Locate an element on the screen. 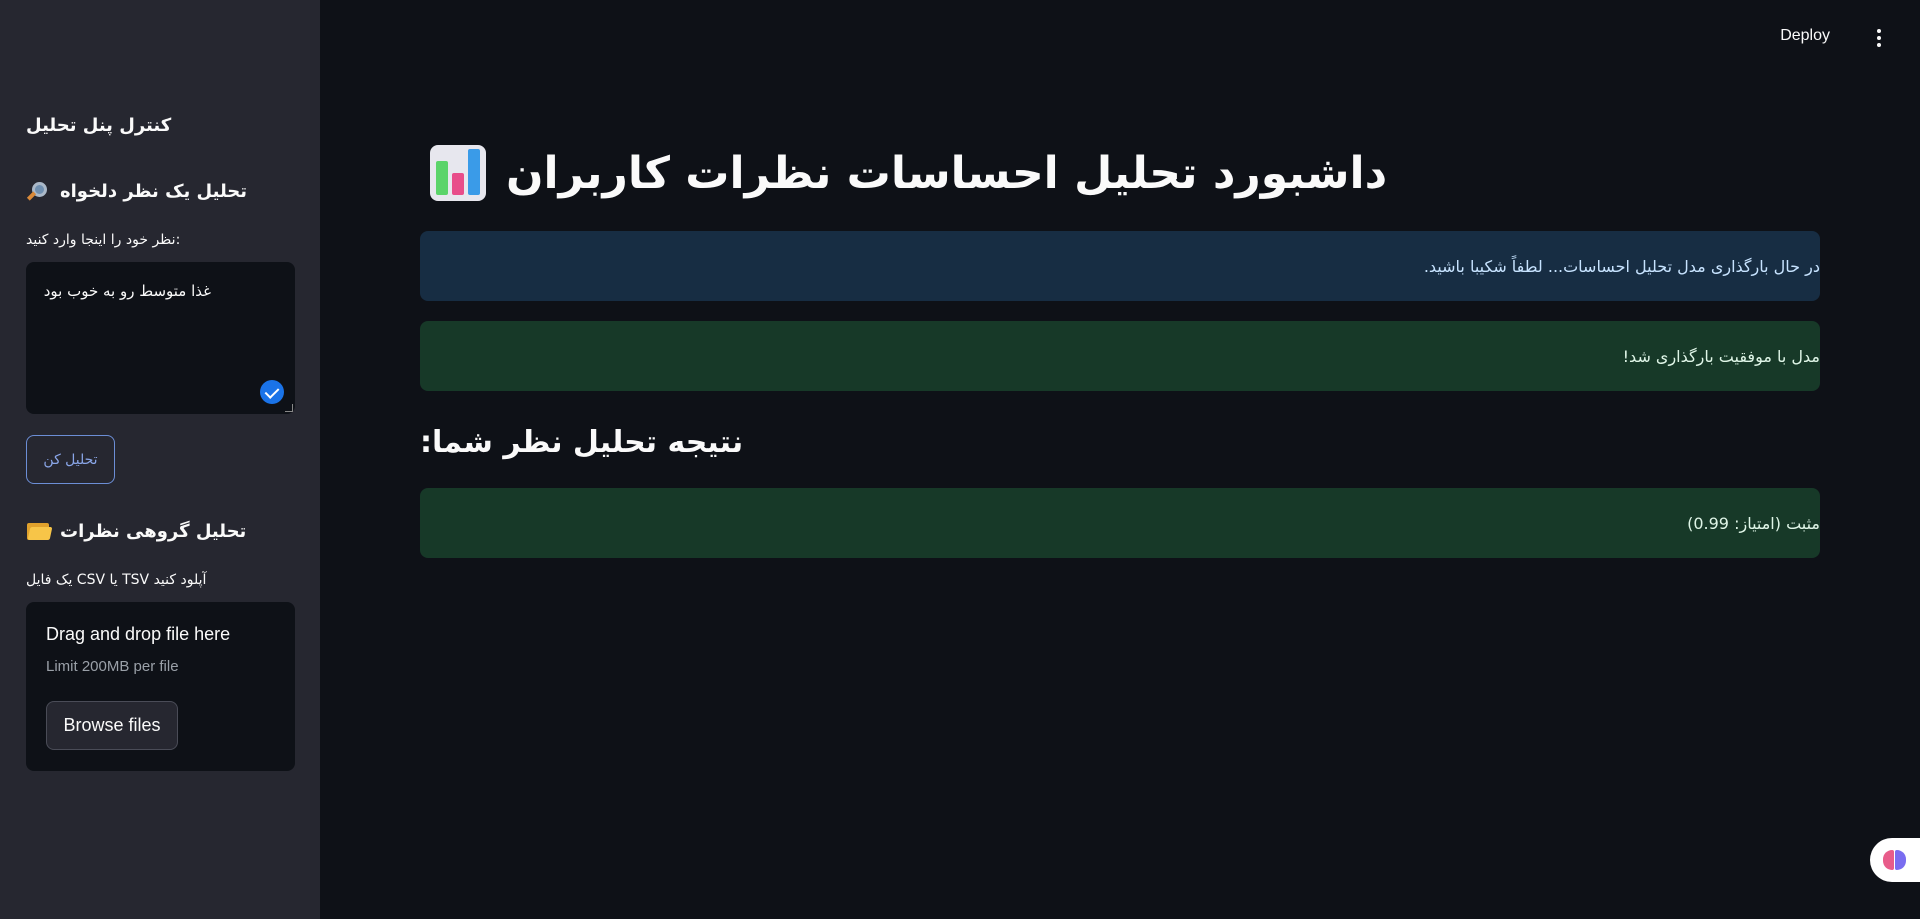  folder-icon is located at coordinates (39, 531).